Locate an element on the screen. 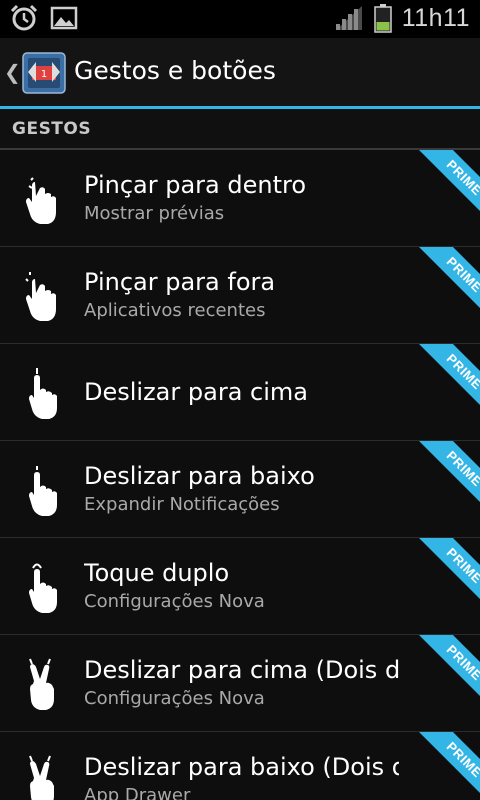  action-bar: ❮ 1 Gestos e botões is located at coordinates (240, 73).